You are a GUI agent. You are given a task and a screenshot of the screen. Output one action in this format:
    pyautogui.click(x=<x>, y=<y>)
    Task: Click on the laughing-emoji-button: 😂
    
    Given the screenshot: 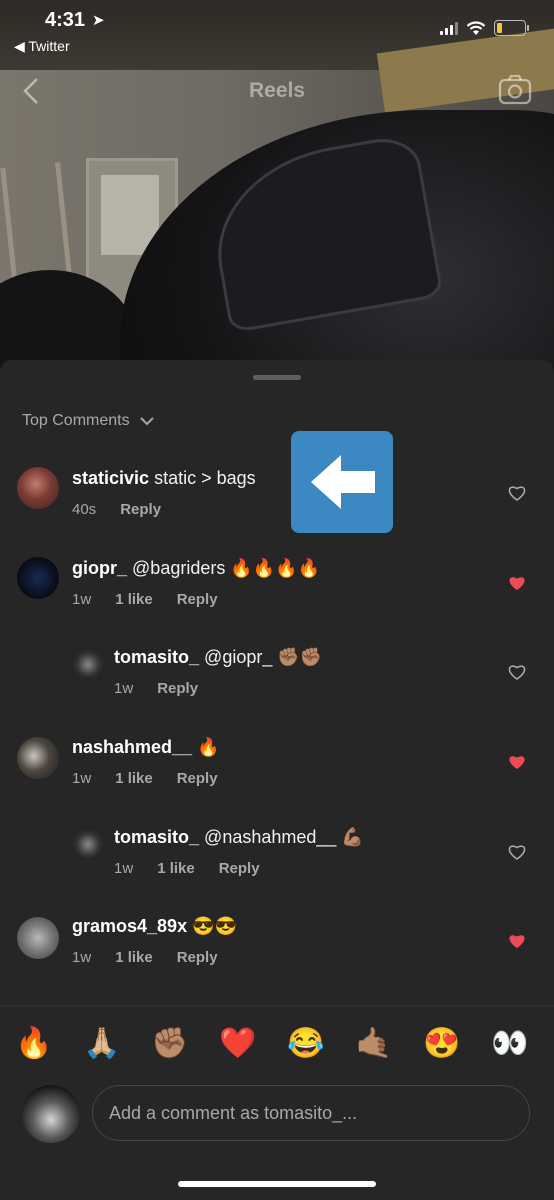 What is the action you would take?
    pyautogui.click(x=306, y=1044)
    